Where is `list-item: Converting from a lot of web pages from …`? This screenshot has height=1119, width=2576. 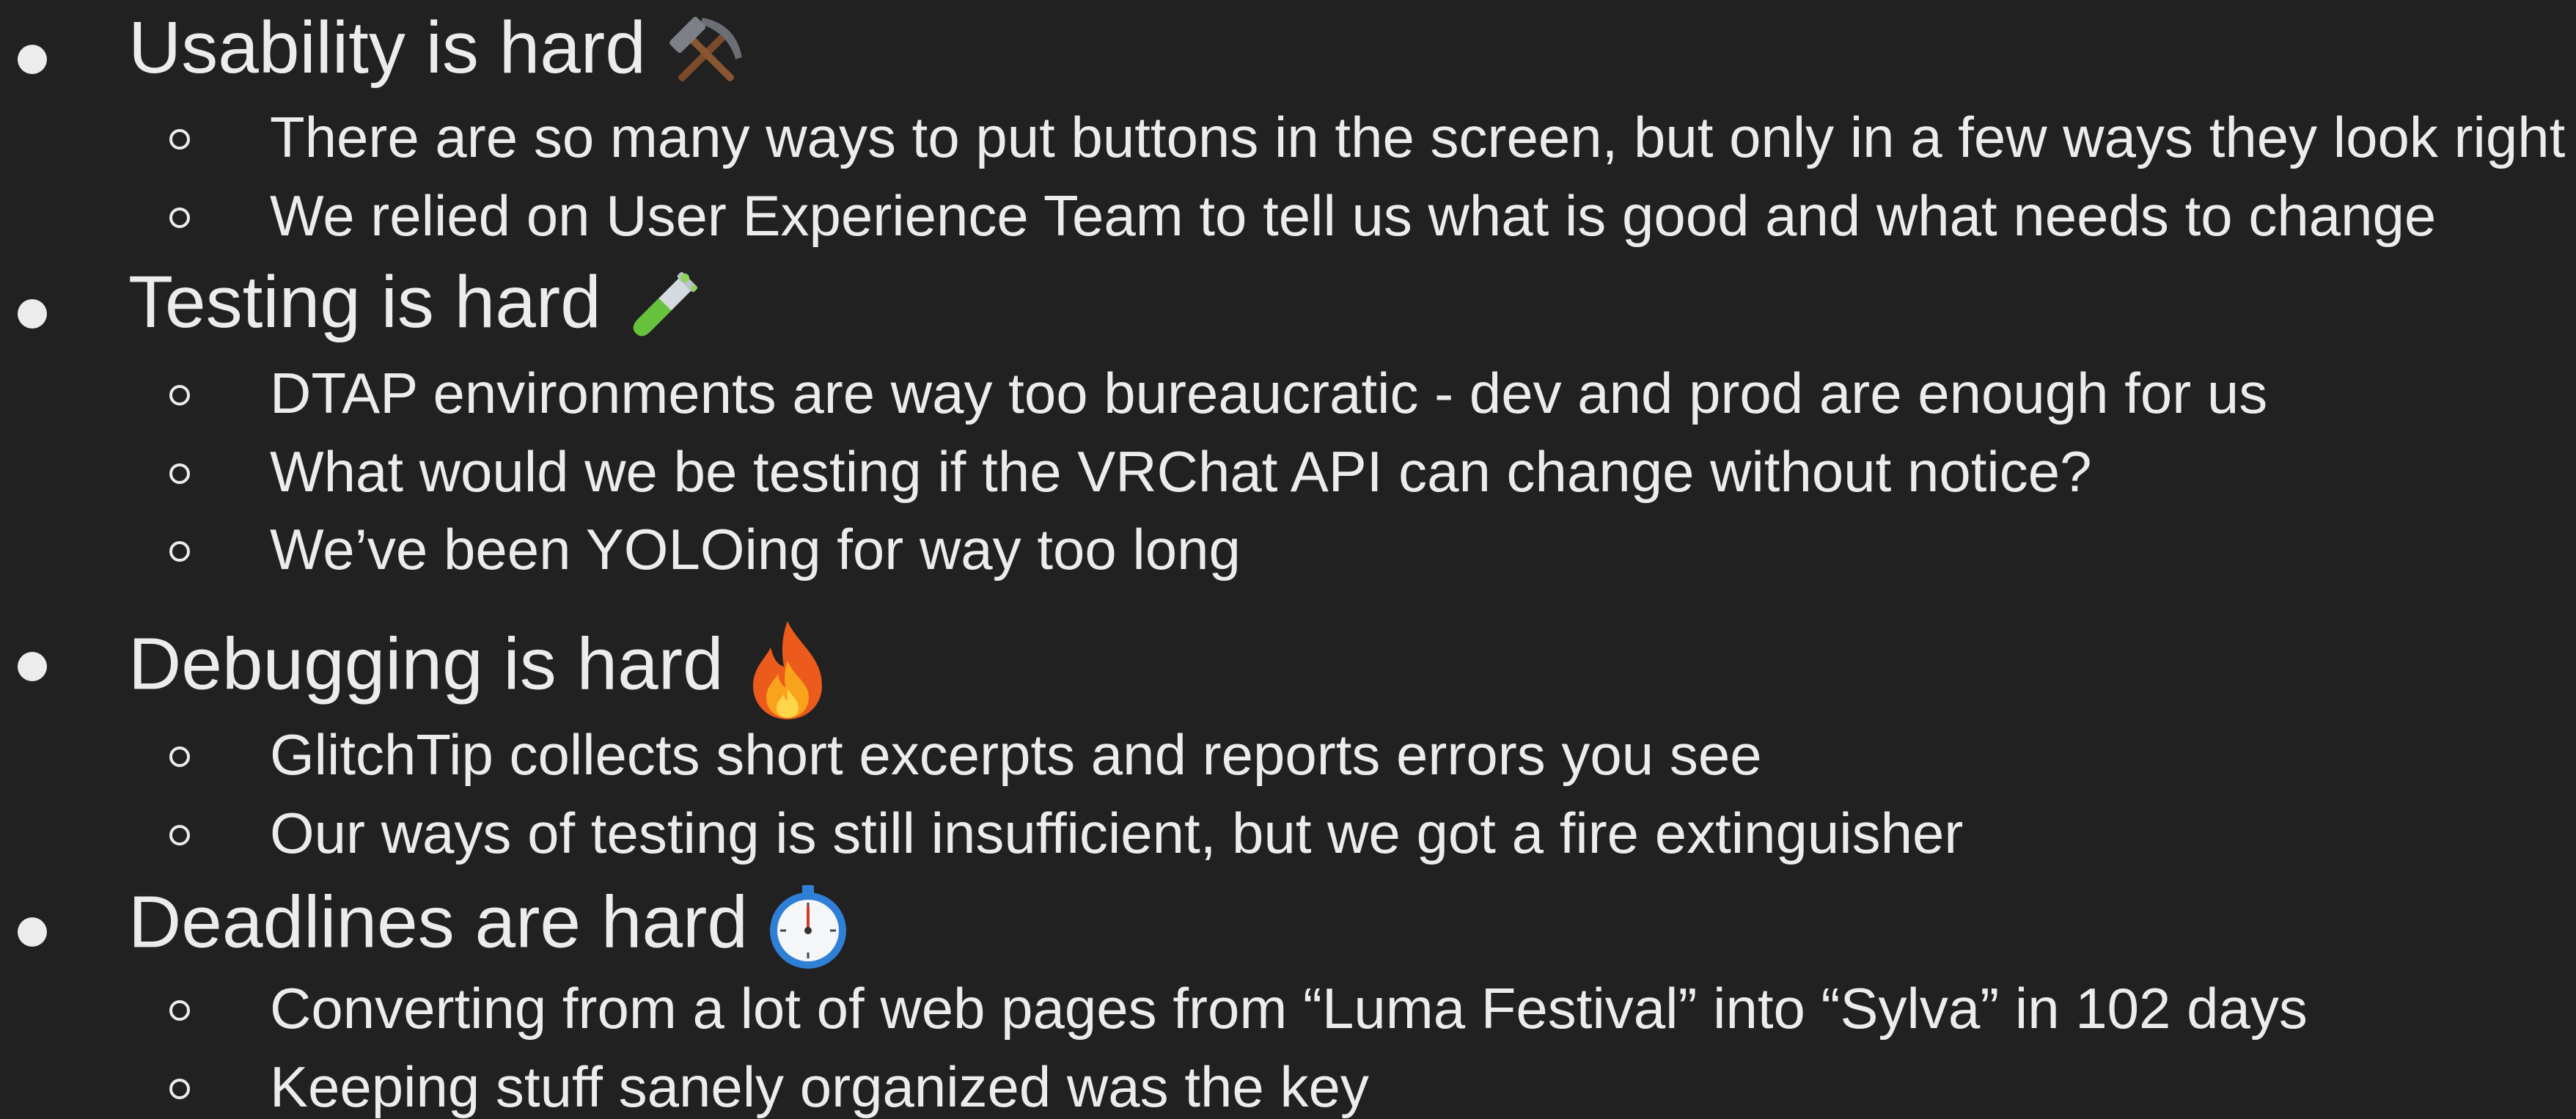 list-item: Converting from a lot of web pages from … is located at coordinates (1288, 1009).